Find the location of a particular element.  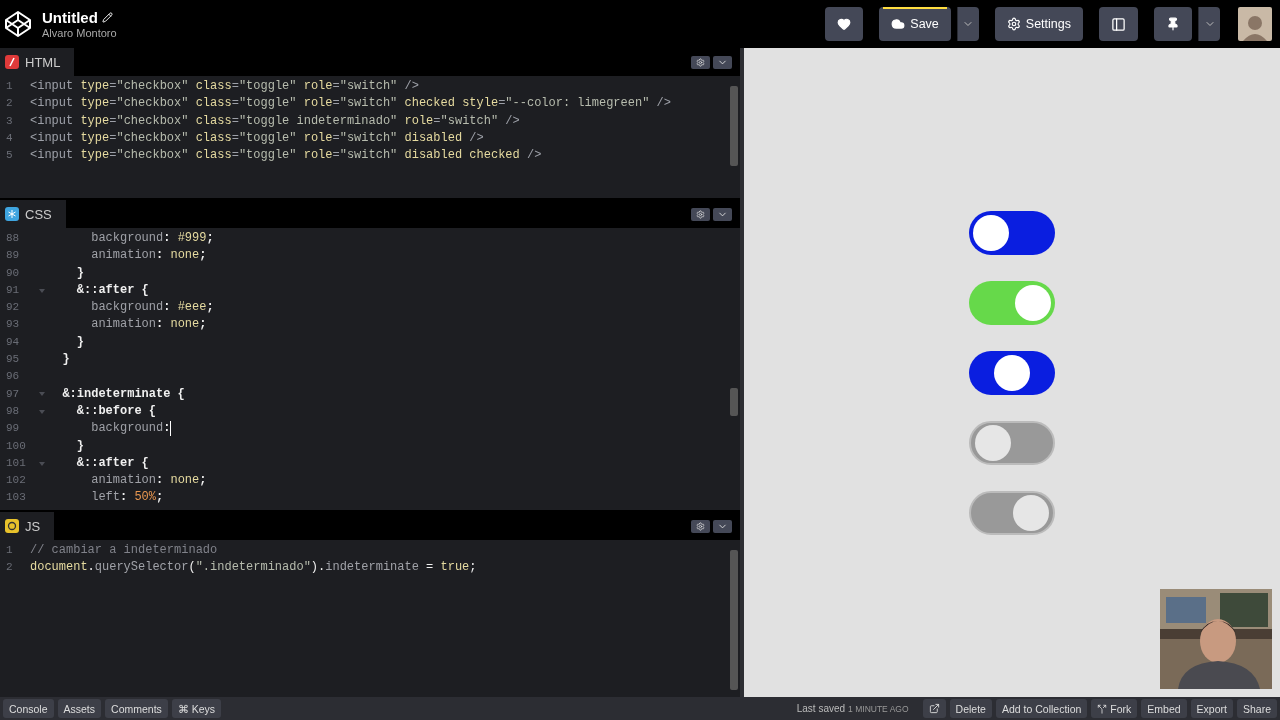

pin-icon is located at coordinates (1173, 24).